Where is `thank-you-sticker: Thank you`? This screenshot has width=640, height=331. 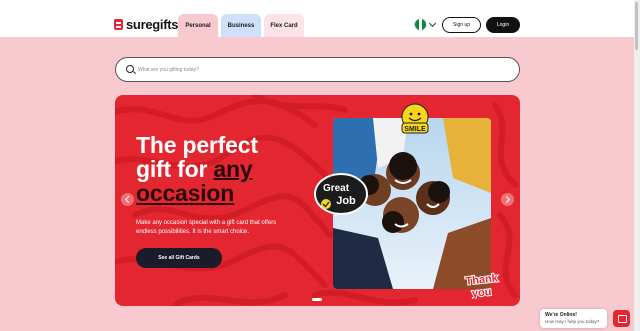
thank-you-sticker: Thank you is located at coordinates (482, 285).